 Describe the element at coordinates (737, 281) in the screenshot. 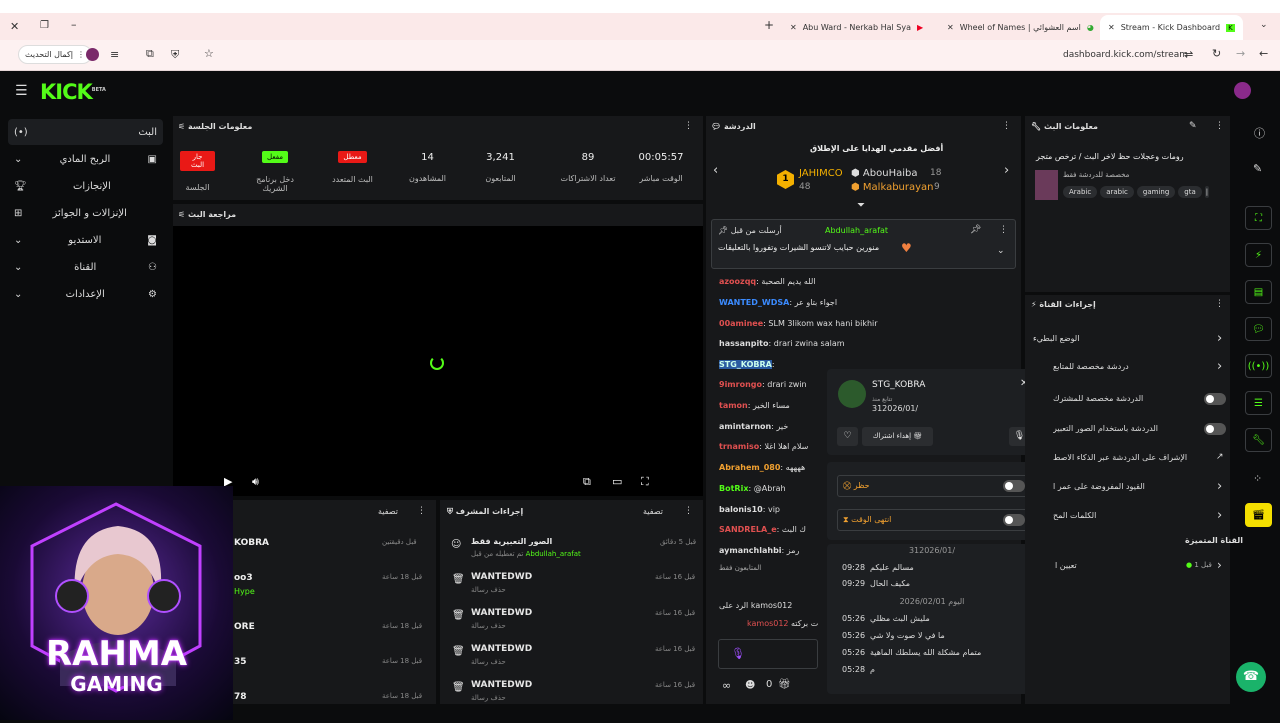

I see `chat-username: azoozqq` at that location.